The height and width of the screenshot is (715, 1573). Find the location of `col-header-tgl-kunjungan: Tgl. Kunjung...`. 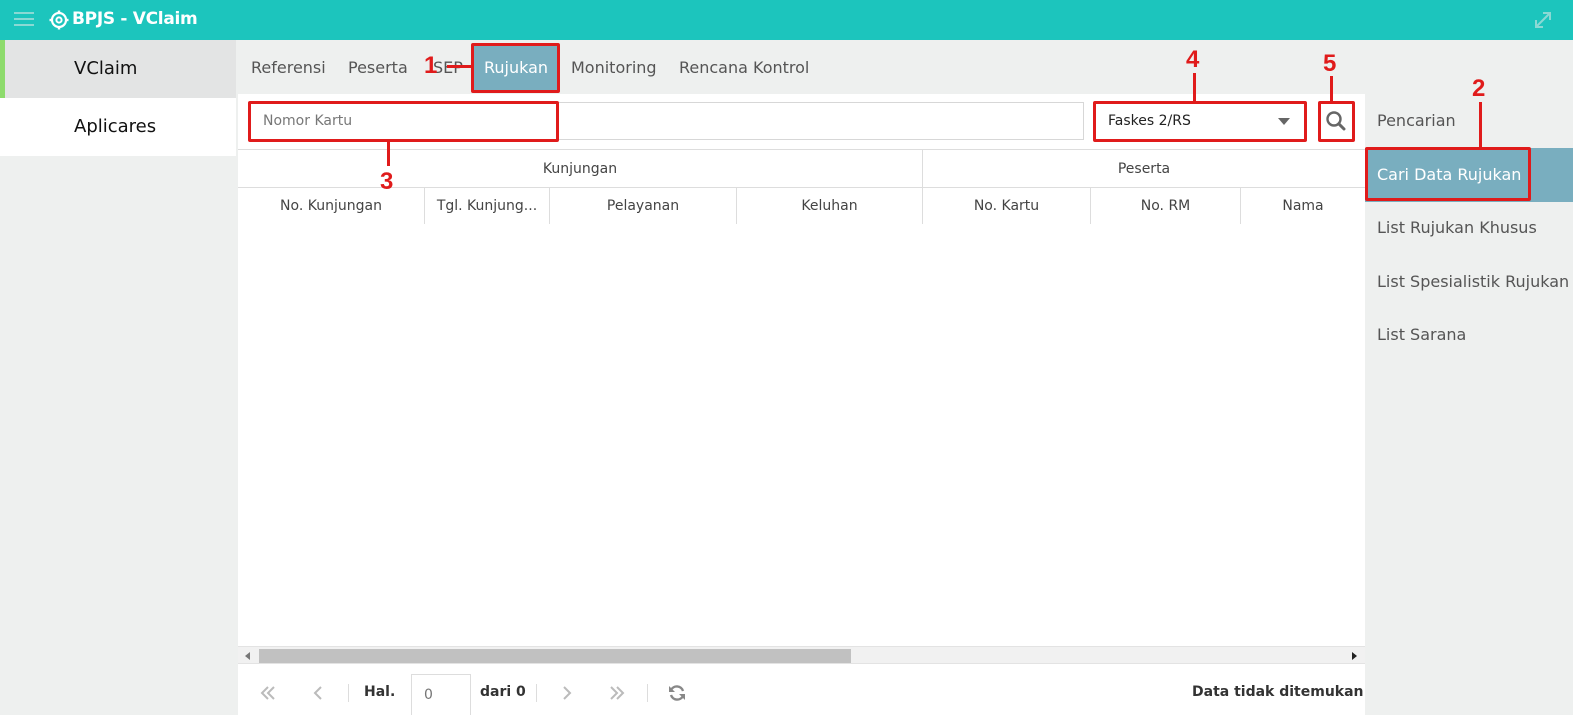

col-header-tgl-kunjungan: Tgl. Kunjung... is located at coordinates (487, 206).